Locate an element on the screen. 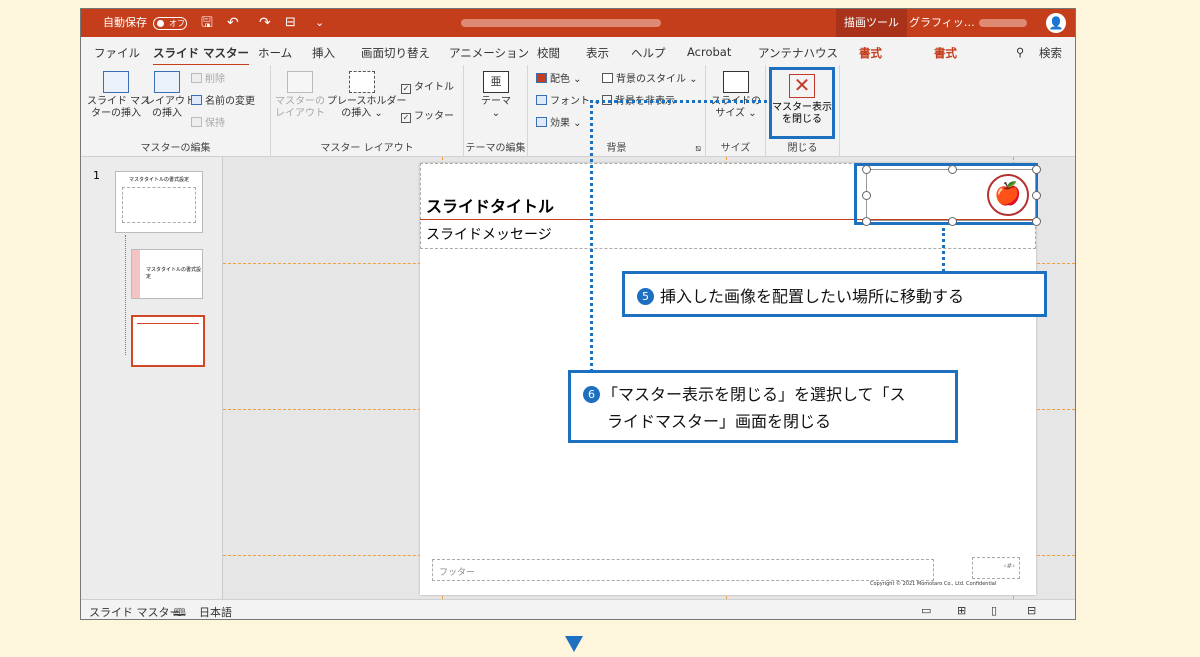 This screenshot has width=1200, height=657. undo-icon: ↶ is located at coordinates (233, 23).